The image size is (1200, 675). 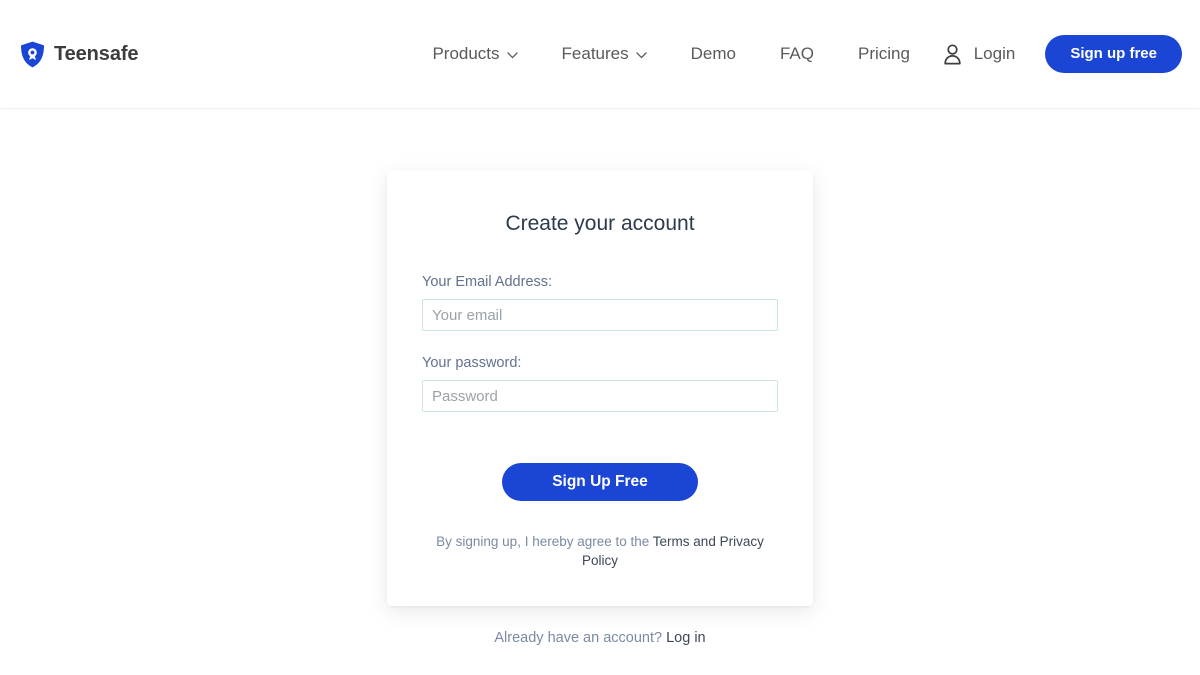 I want to click on nav-item-label: Demo, so click(x=713, y=53).